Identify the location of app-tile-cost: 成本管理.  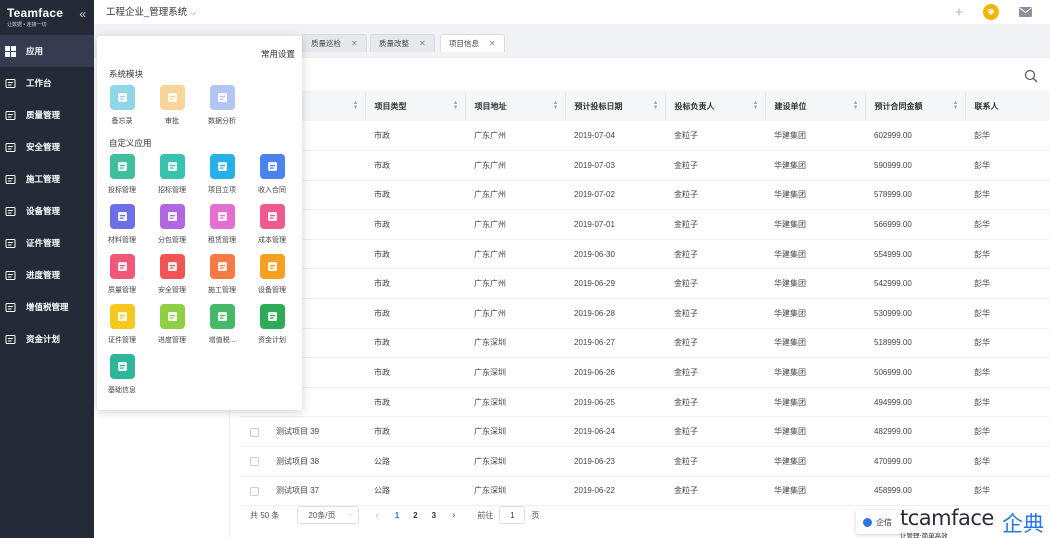
(272, 224).